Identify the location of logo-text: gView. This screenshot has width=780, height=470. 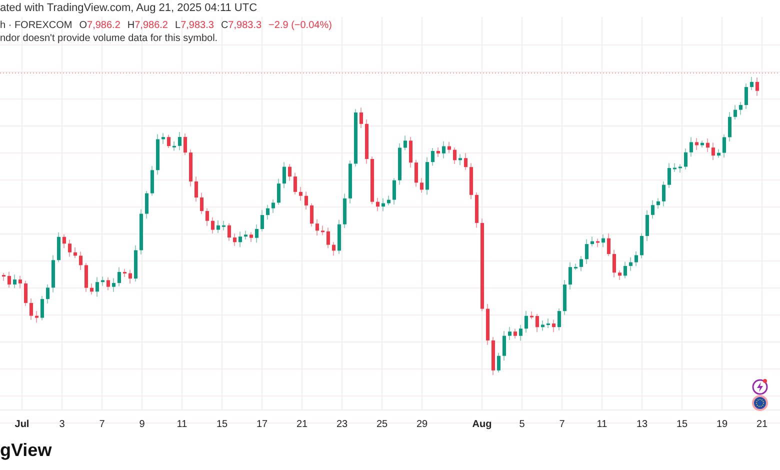
(26, 450).